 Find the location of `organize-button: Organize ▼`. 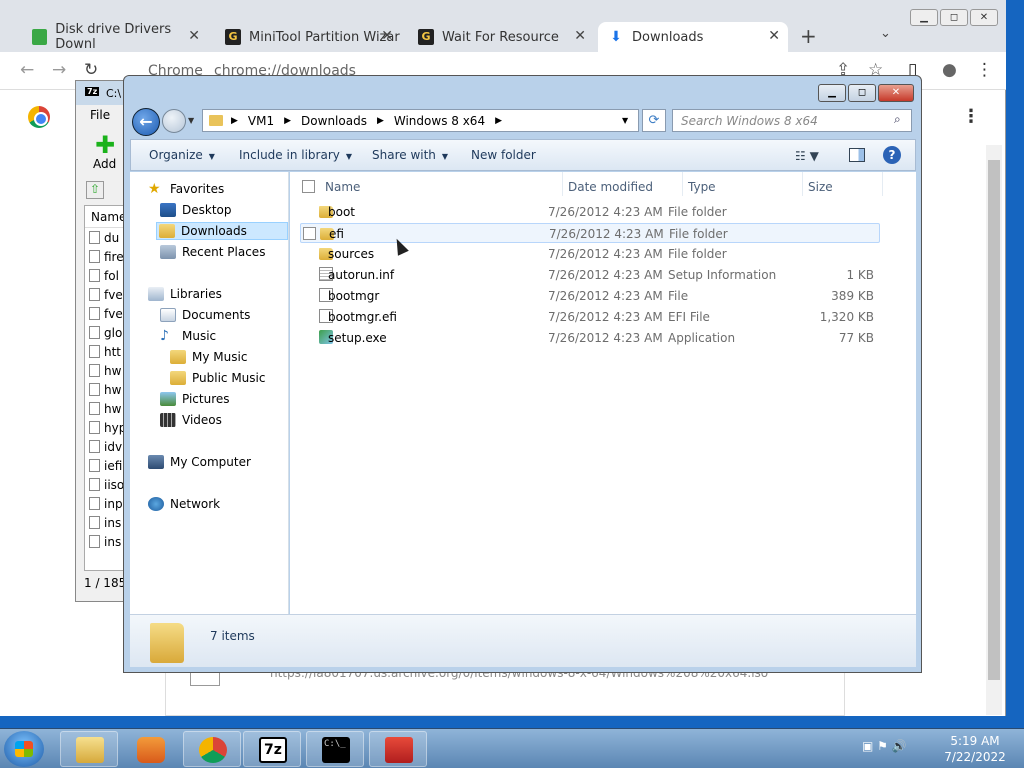

organize-button: Organize ▼ is located at coordinates (182, 155).